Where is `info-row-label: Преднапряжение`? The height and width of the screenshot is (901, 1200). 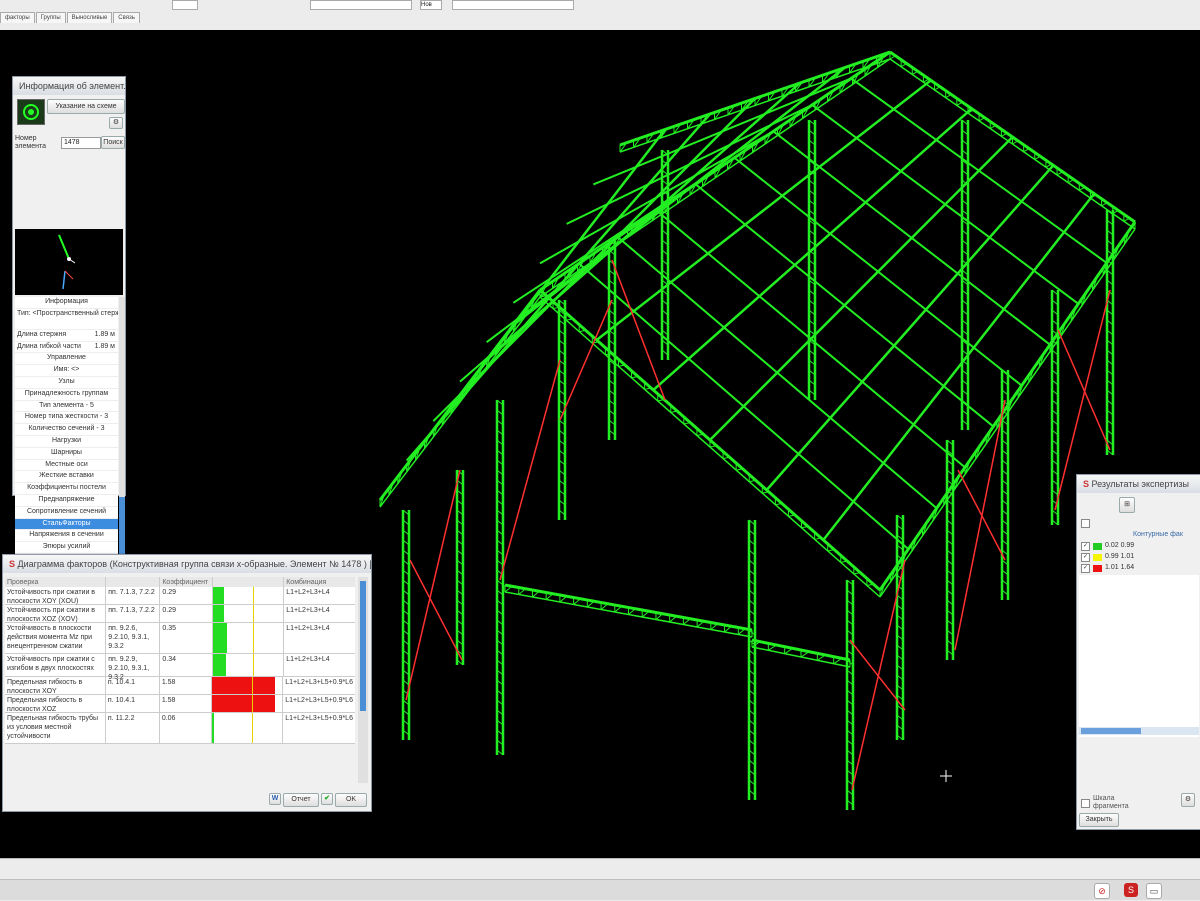
info-row-label: Преднапряжение is located at coordinates (66, 499).